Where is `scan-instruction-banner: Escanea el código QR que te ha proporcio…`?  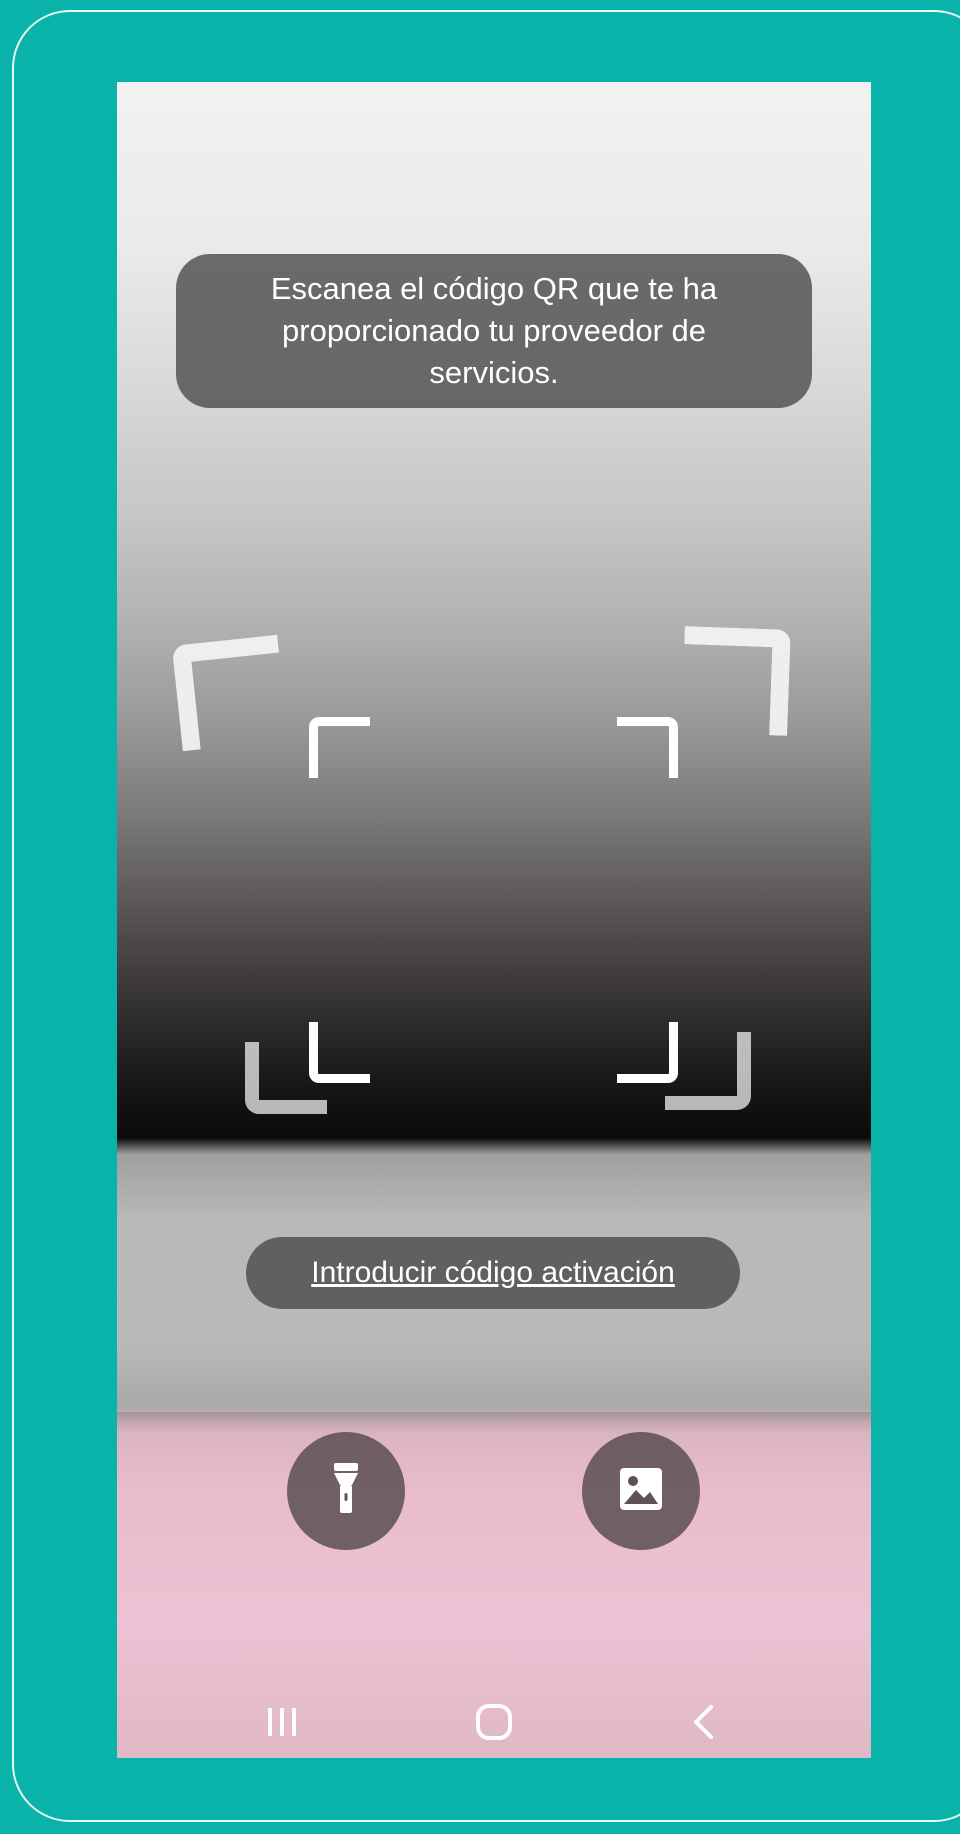
scan-instruction-banner: Escanea el código QR que te ha proporcio… is located at coordinates (494, 331).